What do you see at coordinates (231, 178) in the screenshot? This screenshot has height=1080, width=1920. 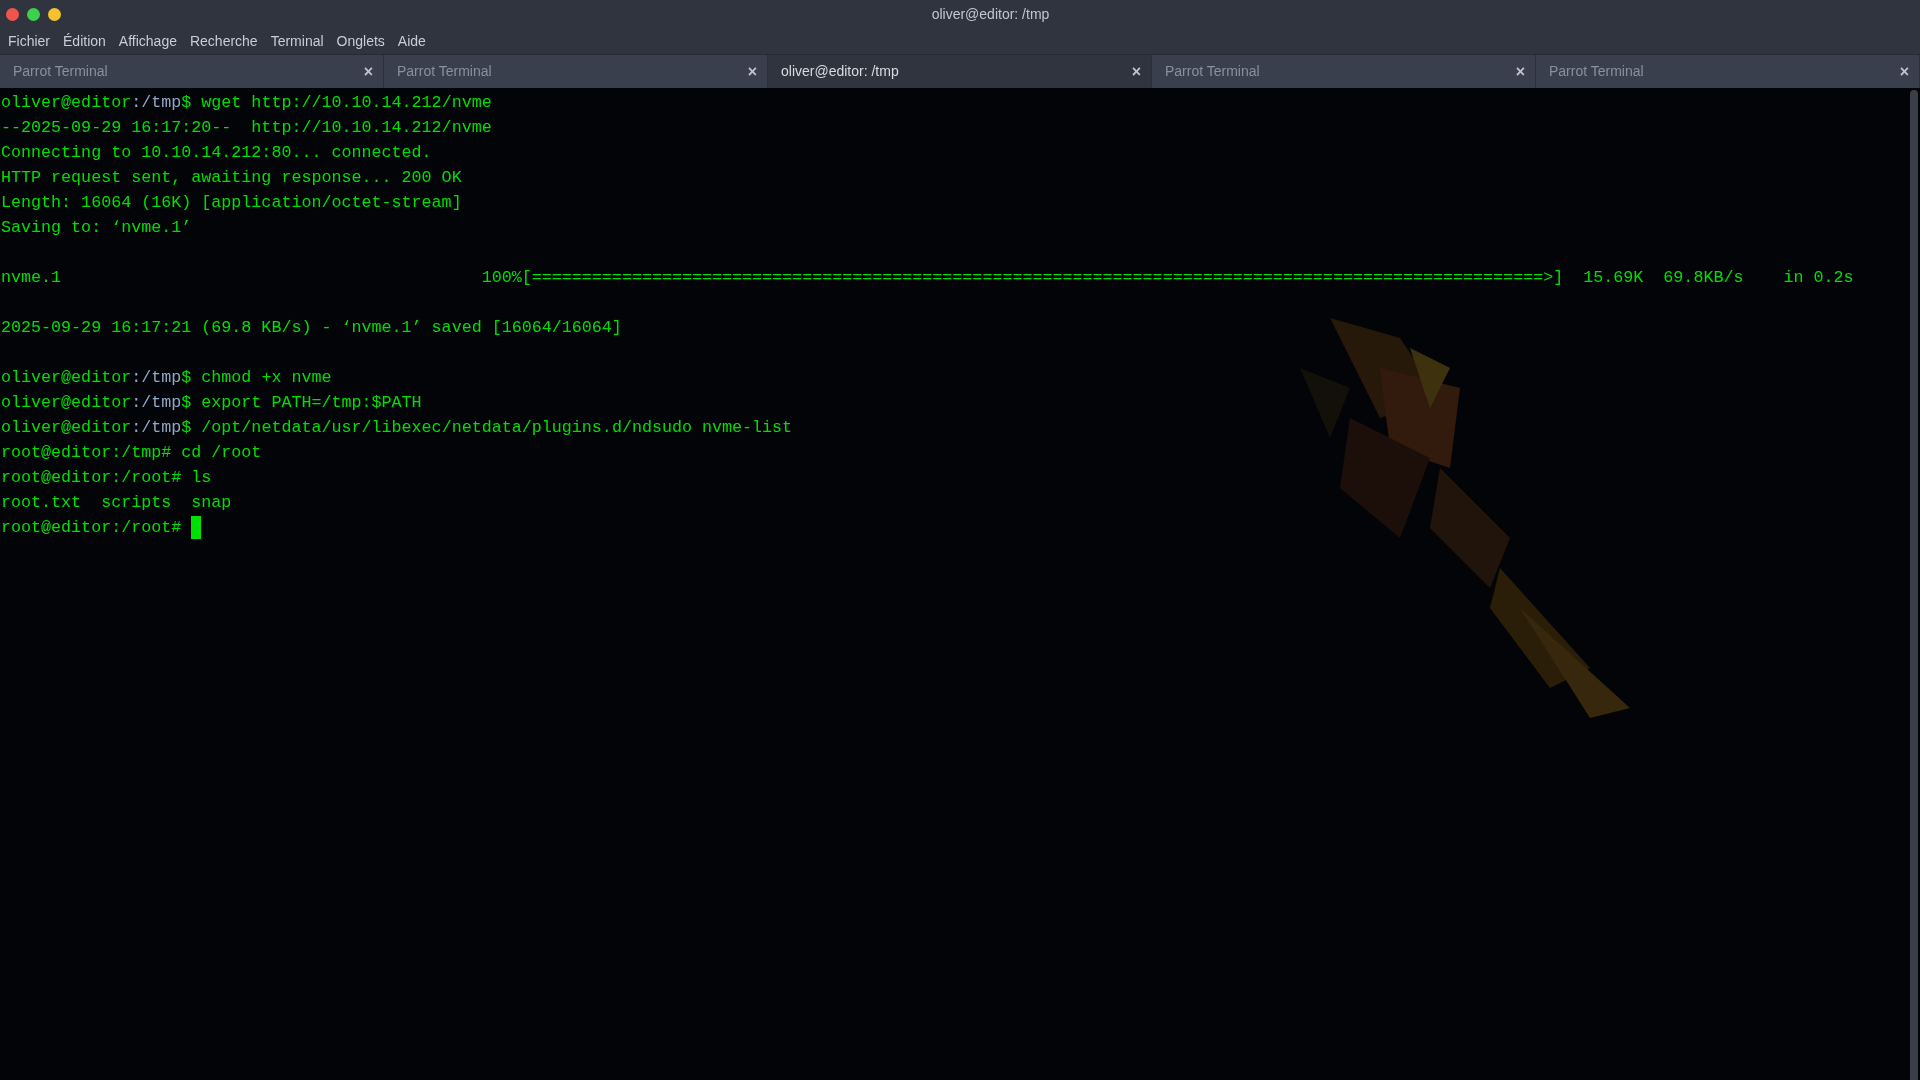 I see `output-line: HTTP request sent, awaiting response... 200 OK` at bounding box center [231, 178].